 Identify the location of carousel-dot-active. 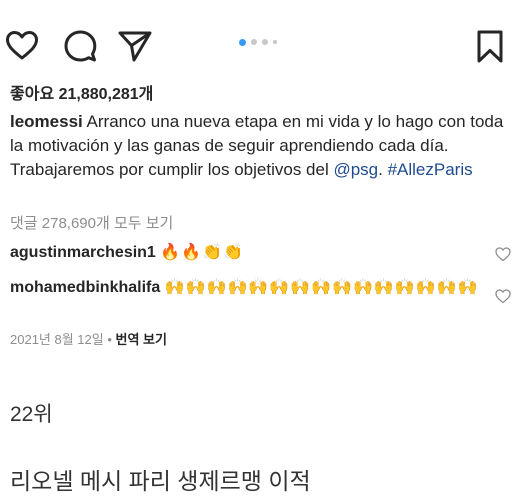
(242, 42).